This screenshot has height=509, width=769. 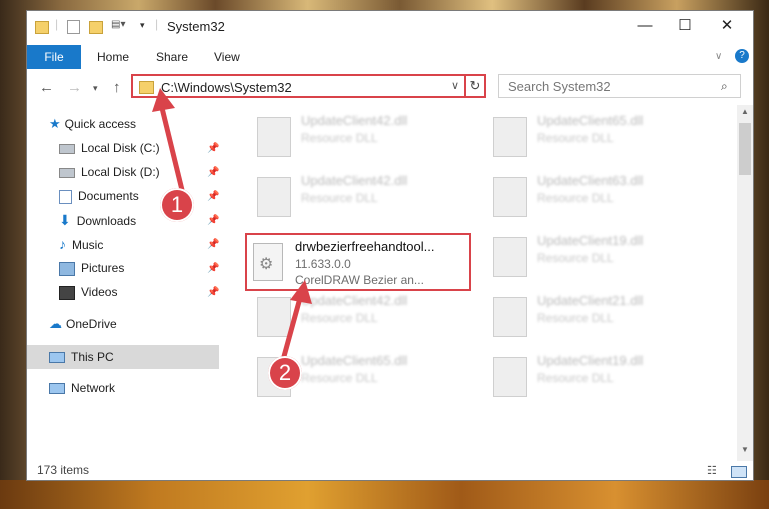 What do you see at coordinates (285, 373) in the screenshot?
I see `step-badge-2: 2` at bounding box center [285, 373].